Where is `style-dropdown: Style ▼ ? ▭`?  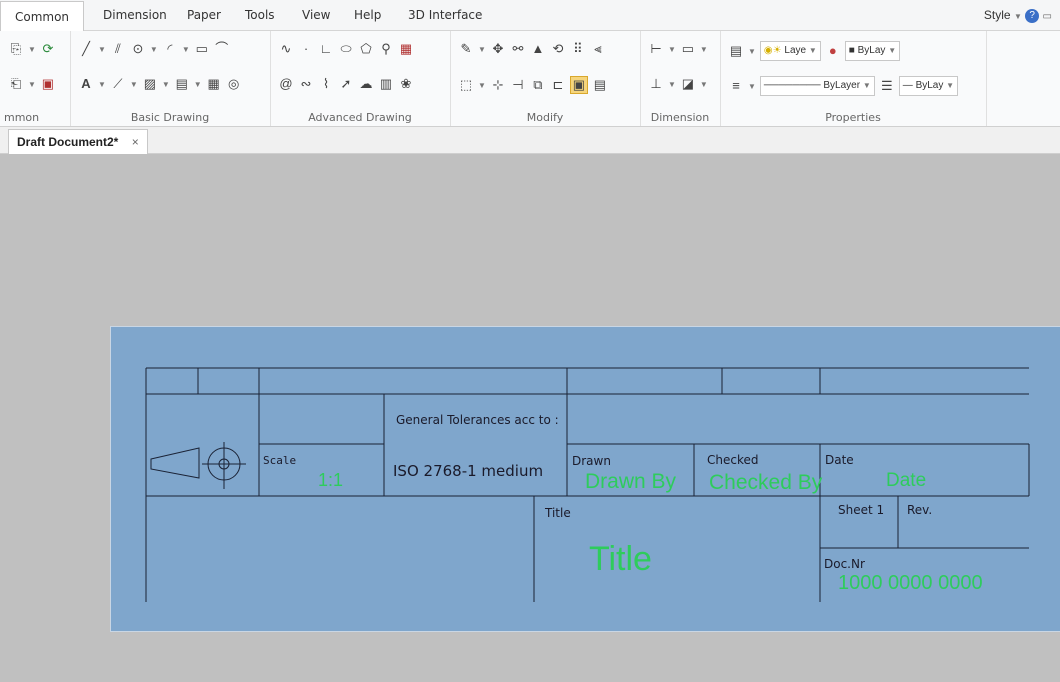 style-dropdown: Style ▼ ? ▭ is located at coordinates (1018, 15).